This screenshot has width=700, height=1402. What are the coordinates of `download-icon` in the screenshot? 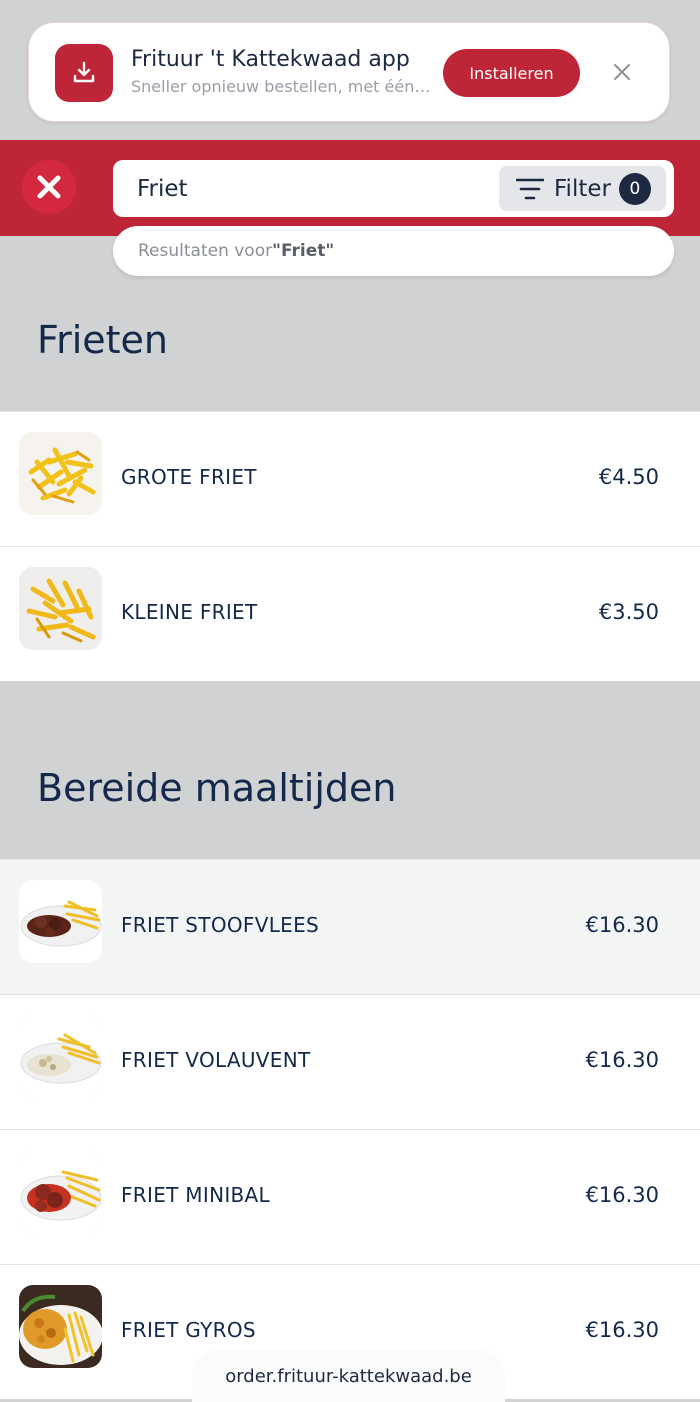 It's located at (84, 73).